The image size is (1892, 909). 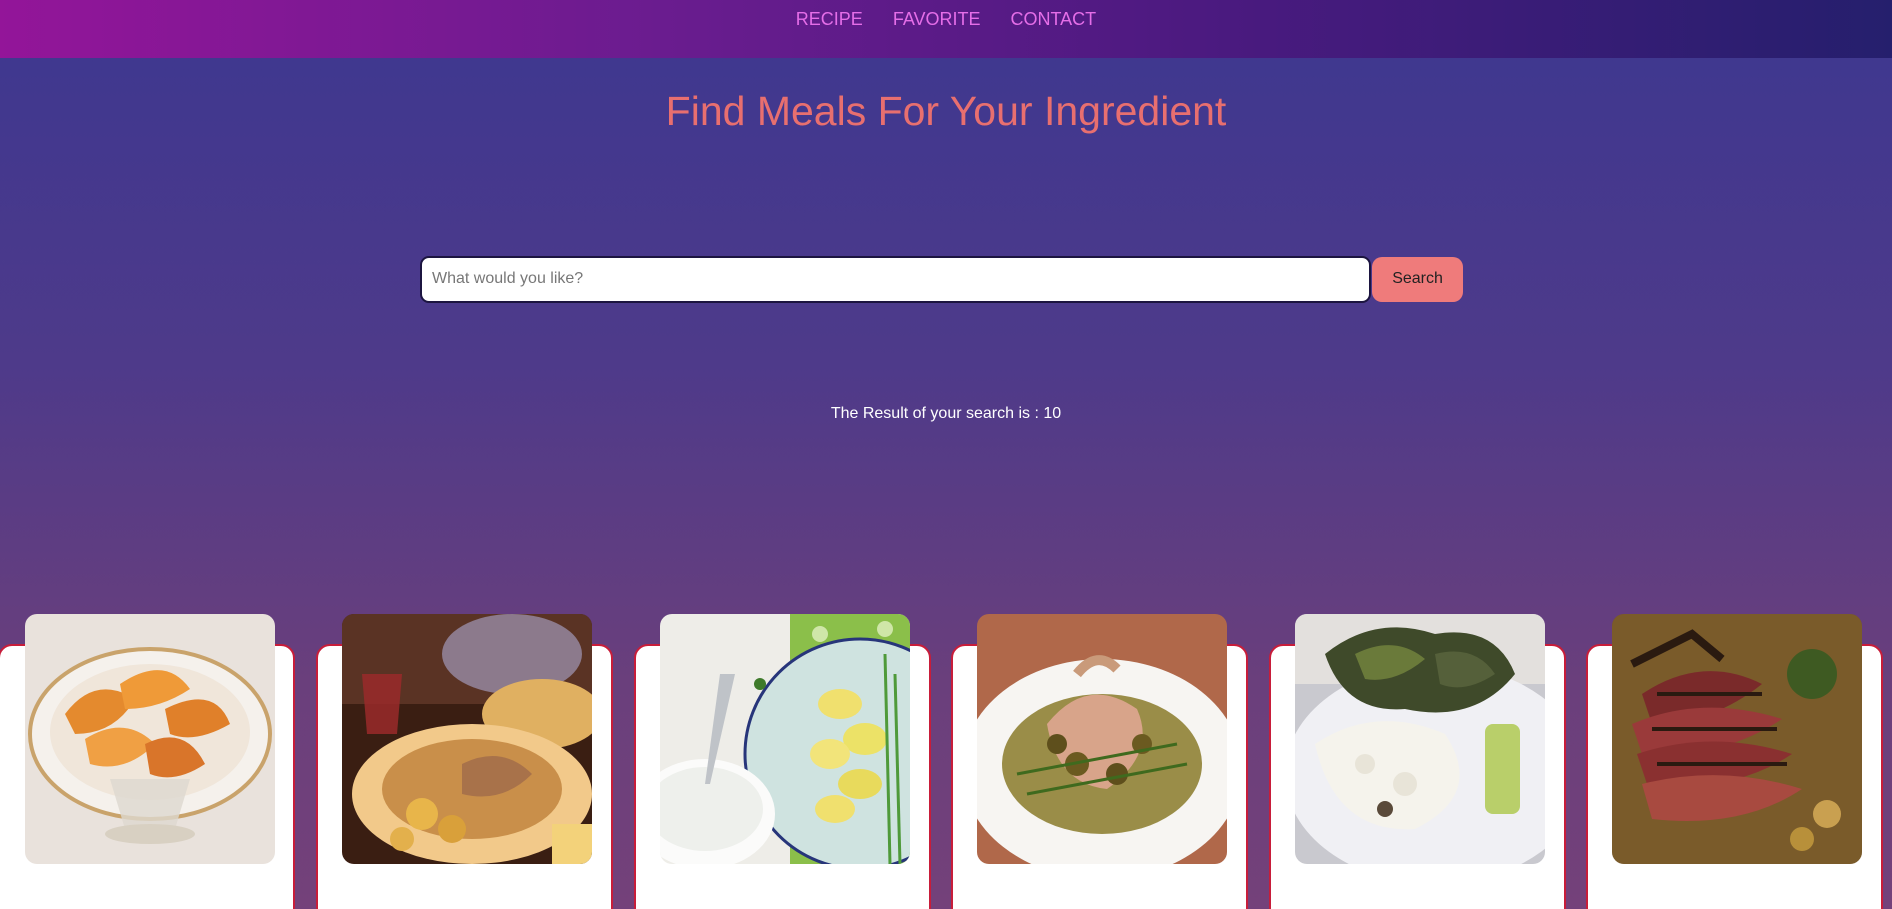 I want to click on search-form: Search, so click(x=941, y=279).